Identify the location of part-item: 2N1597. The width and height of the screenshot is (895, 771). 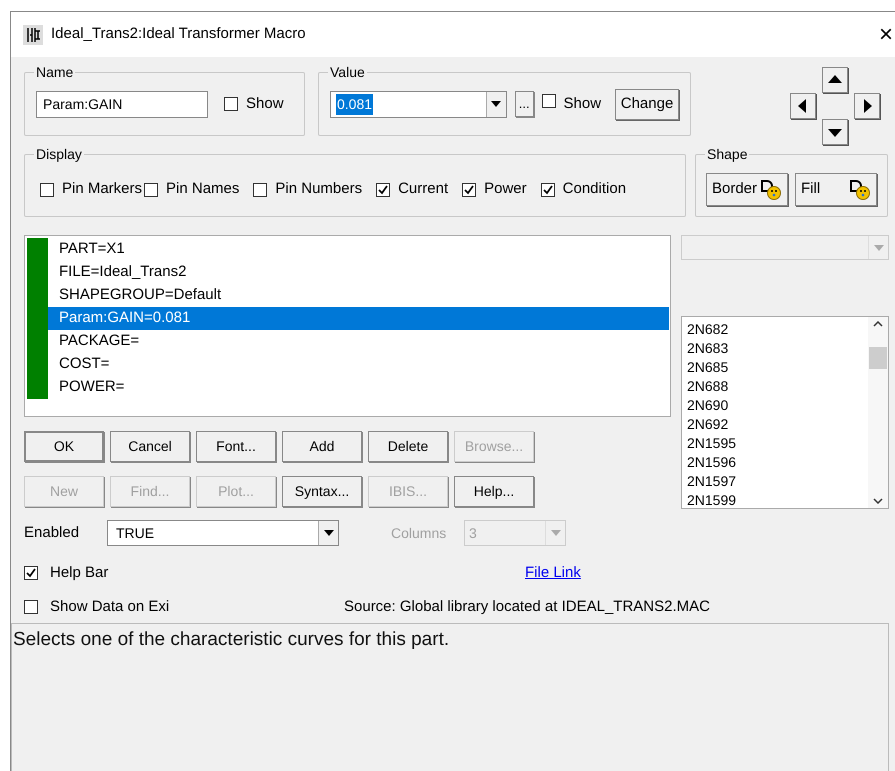
(777, 481).